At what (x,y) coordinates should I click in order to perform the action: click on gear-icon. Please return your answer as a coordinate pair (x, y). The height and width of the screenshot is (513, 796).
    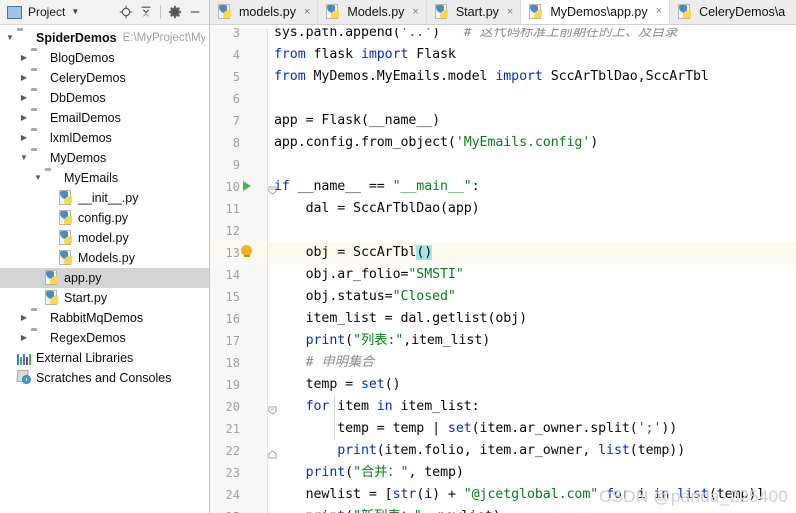
    Looking at the image, I should click on (175, 12).